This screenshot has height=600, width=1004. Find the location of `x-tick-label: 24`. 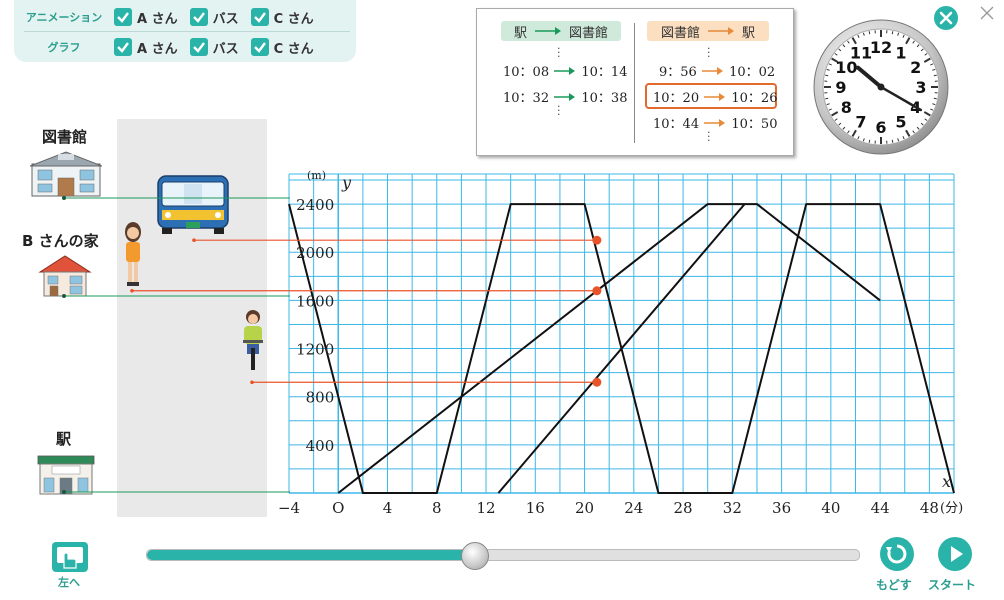

x-tick-label: 24 is located at coordinates (633, 508).